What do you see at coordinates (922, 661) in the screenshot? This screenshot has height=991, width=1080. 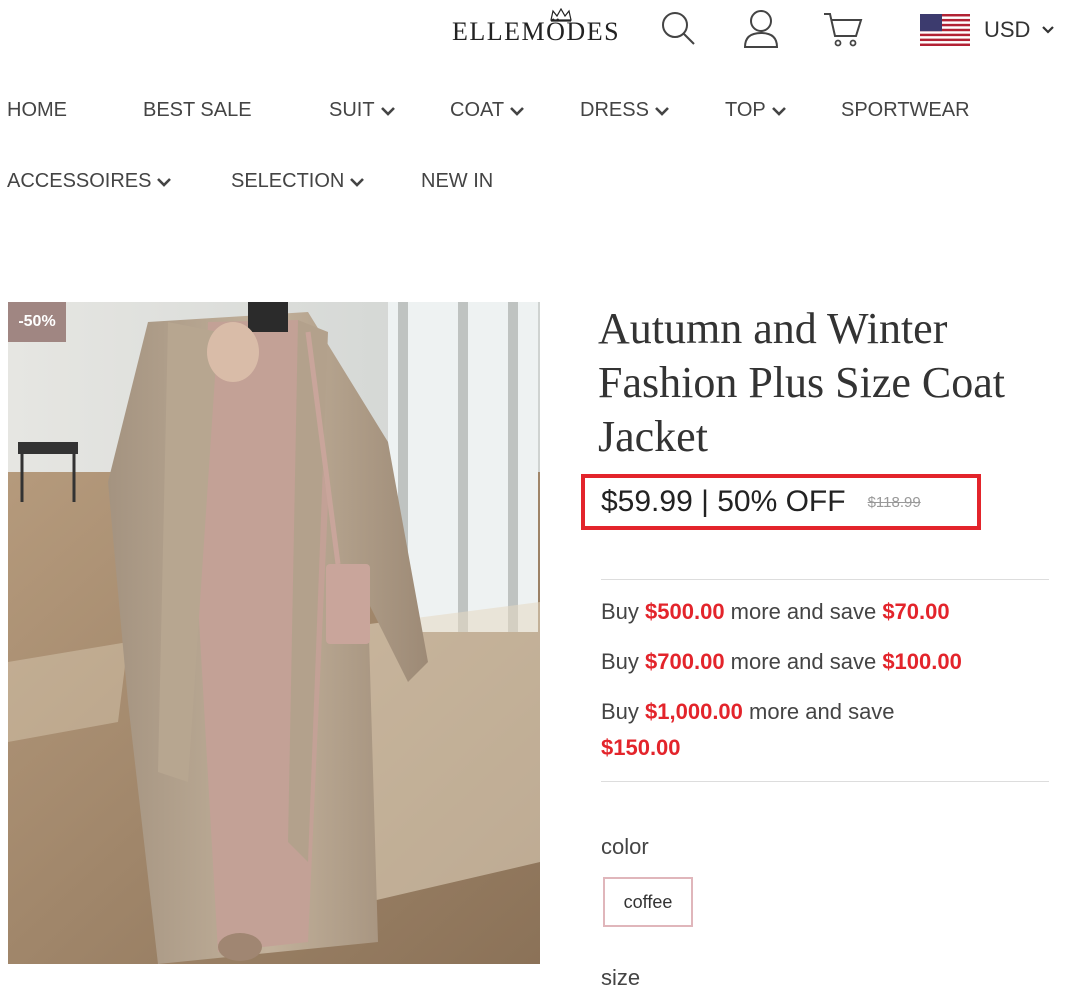 I see `promo-save: $100.00` at bounding box center [922, 661].